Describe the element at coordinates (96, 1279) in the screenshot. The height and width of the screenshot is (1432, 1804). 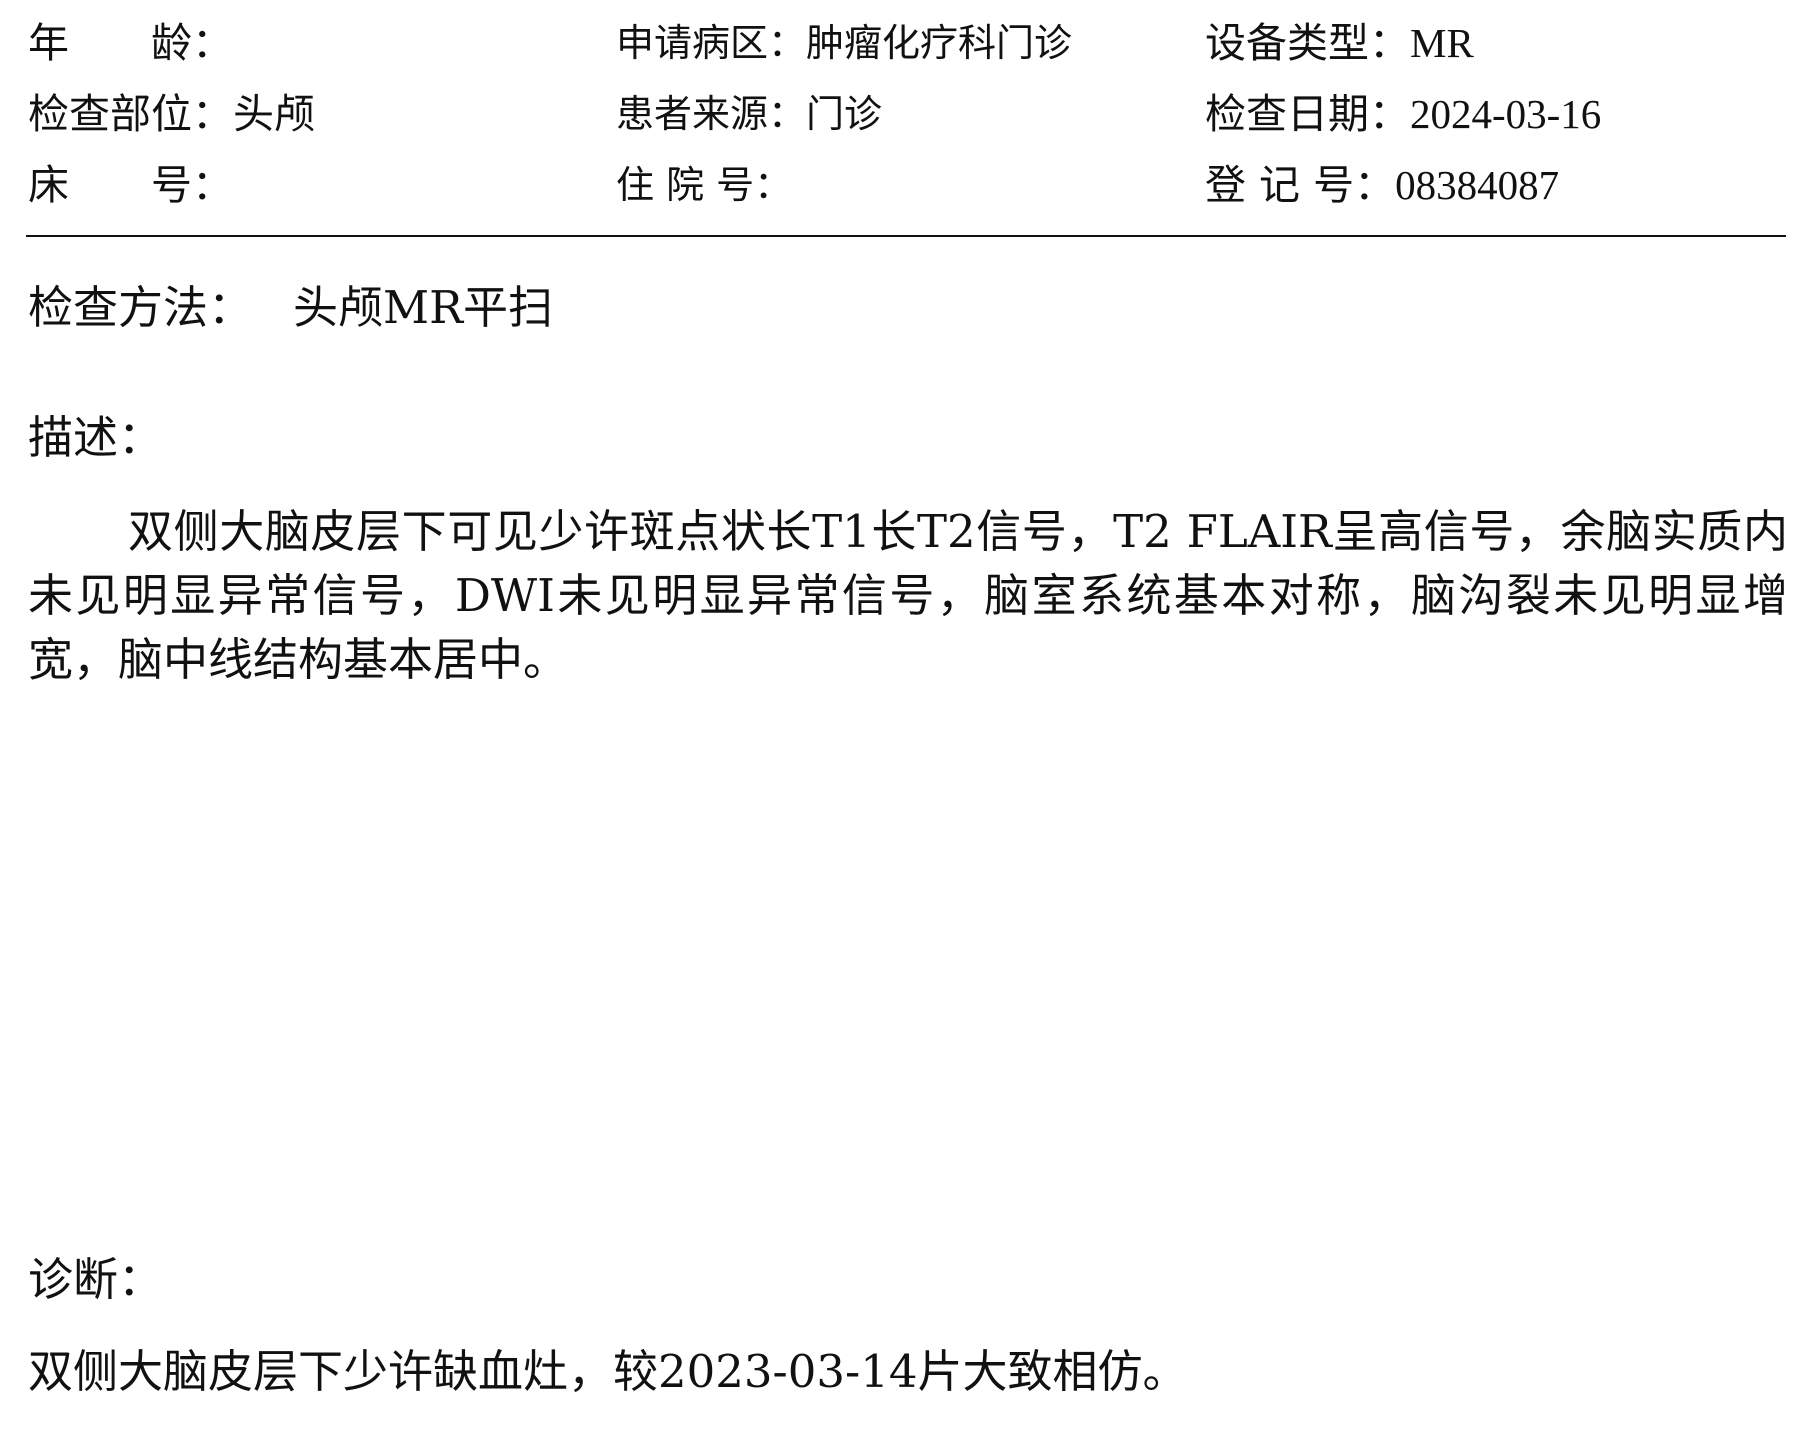
I see `diagnosis-title: 诊断：` at that location.